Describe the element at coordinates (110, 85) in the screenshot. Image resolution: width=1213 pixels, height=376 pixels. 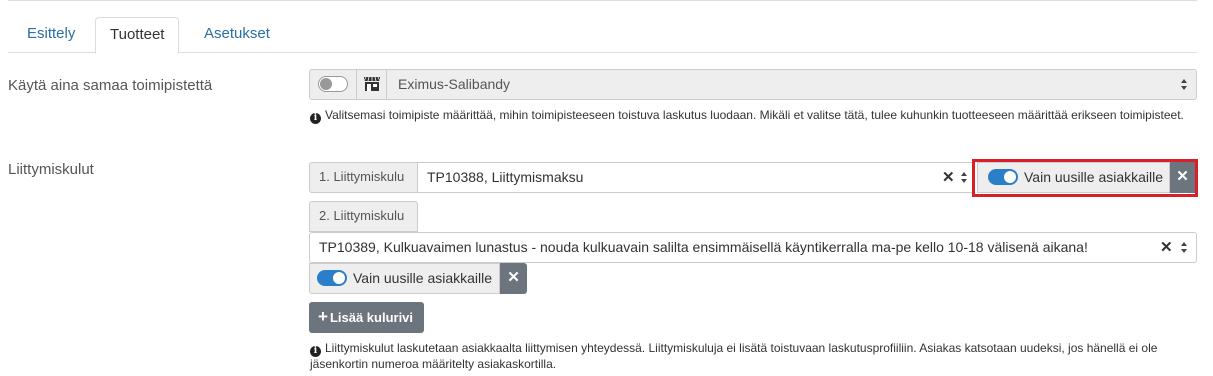
I see `office-label: Käytä aina samaa toimipistettä` at that location.